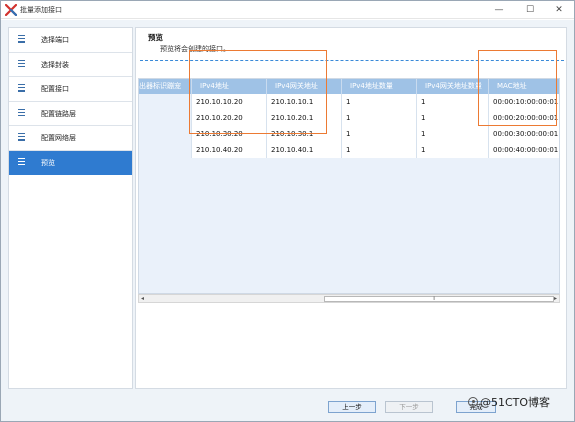 The image size is (575, 422). Describe the element at coordinates (55, 89) in the screenshot. I see `sidebar-item-label: 配置接口` at that location.